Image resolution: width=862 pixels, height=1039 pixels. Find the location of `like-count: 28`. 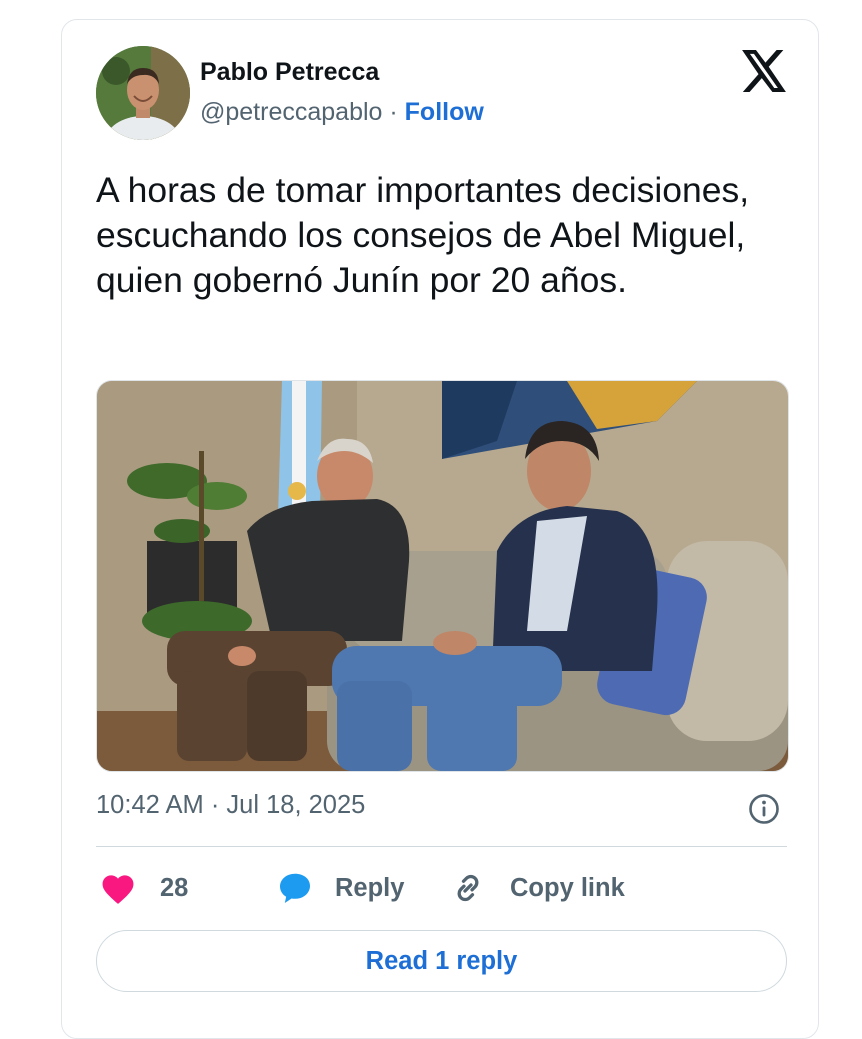

like-count: 28 is located at coordinates (174, 887).